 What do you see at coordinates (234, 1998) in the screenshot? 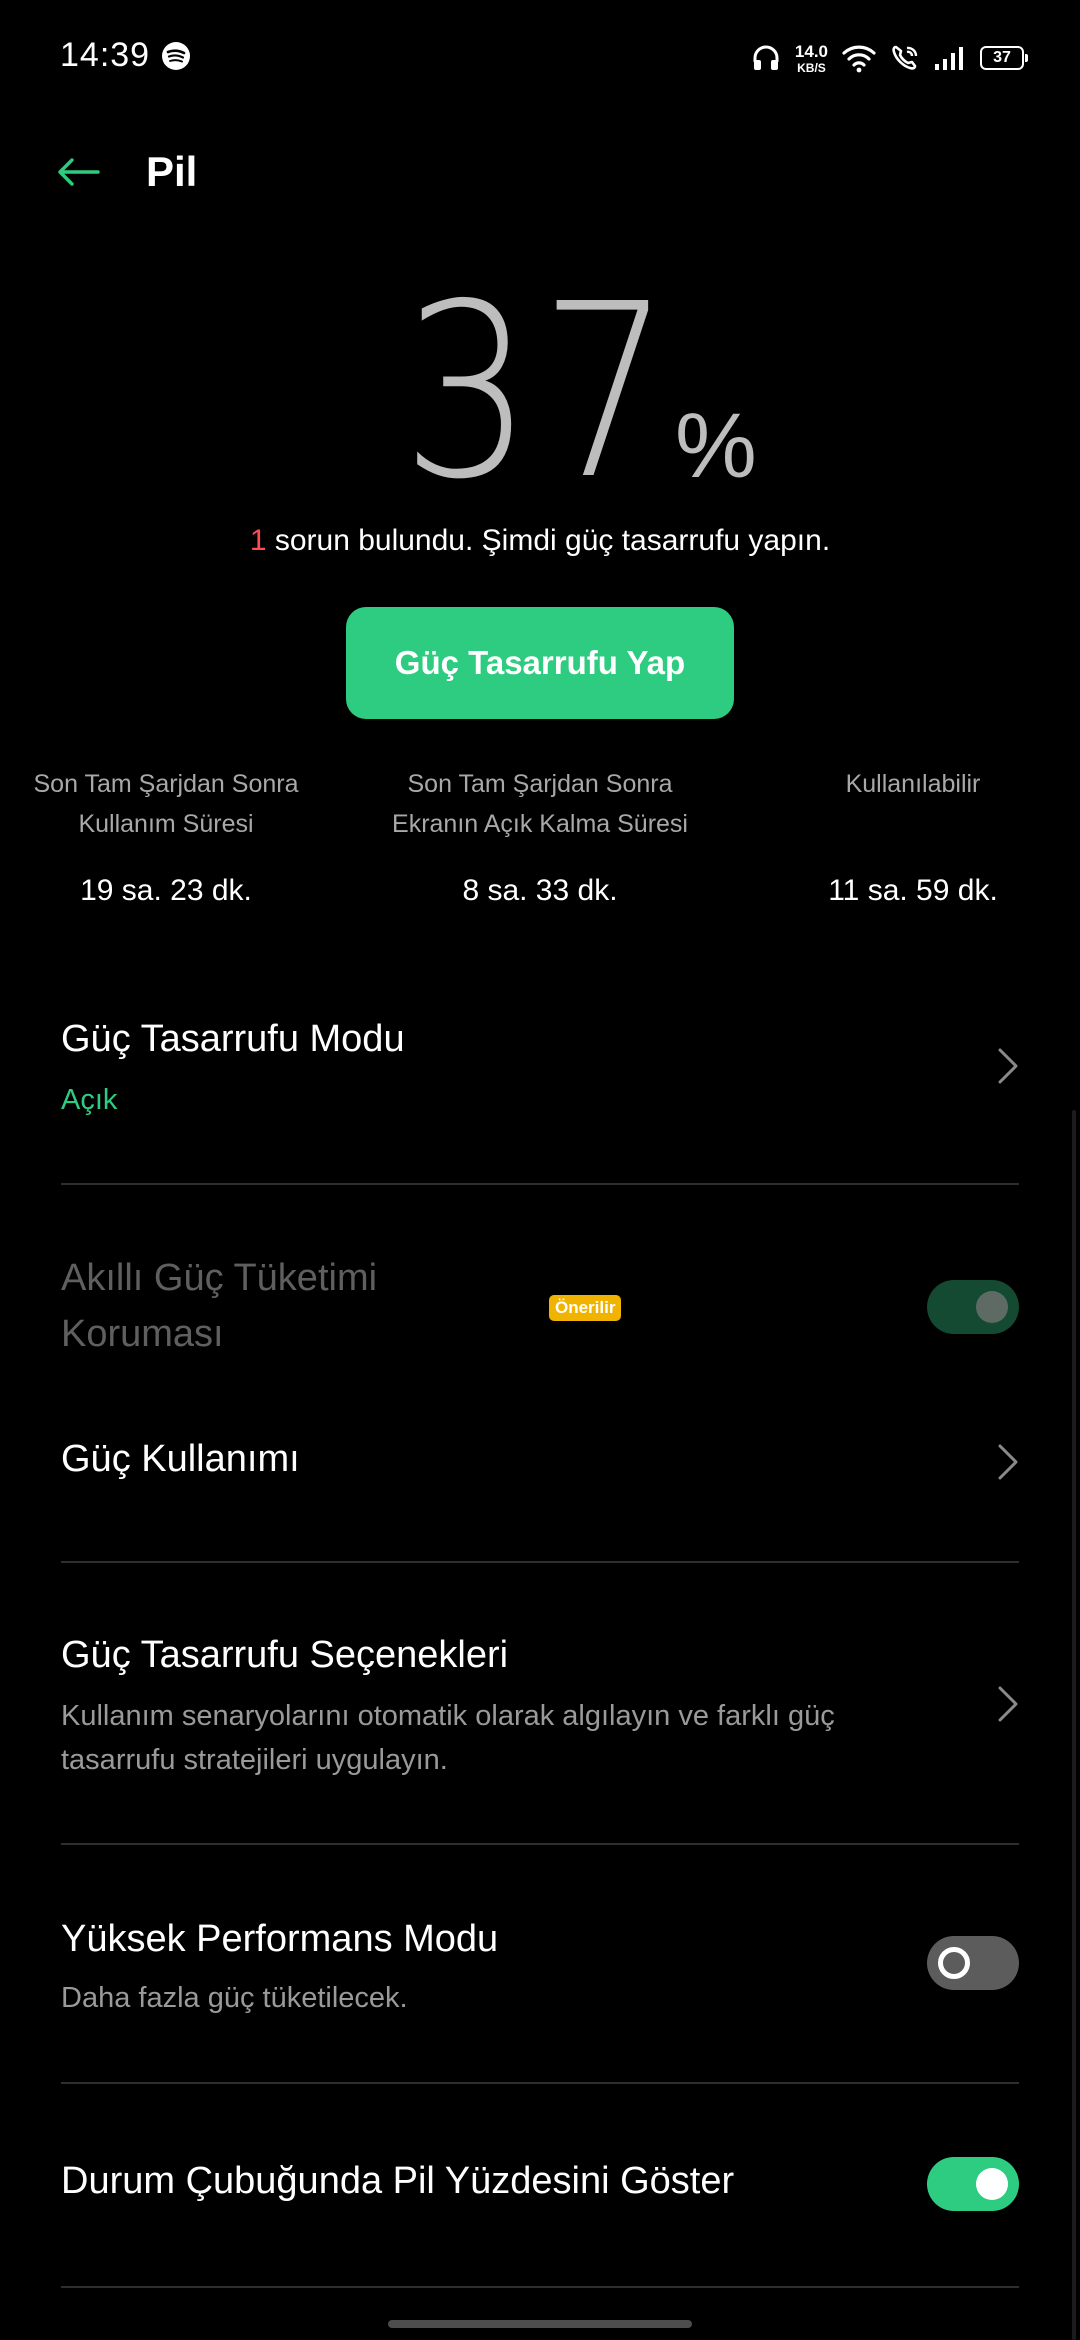
I see `high-performance-description: Daha fazla güç tüketilecek.` at bounding box center [234, 1998].